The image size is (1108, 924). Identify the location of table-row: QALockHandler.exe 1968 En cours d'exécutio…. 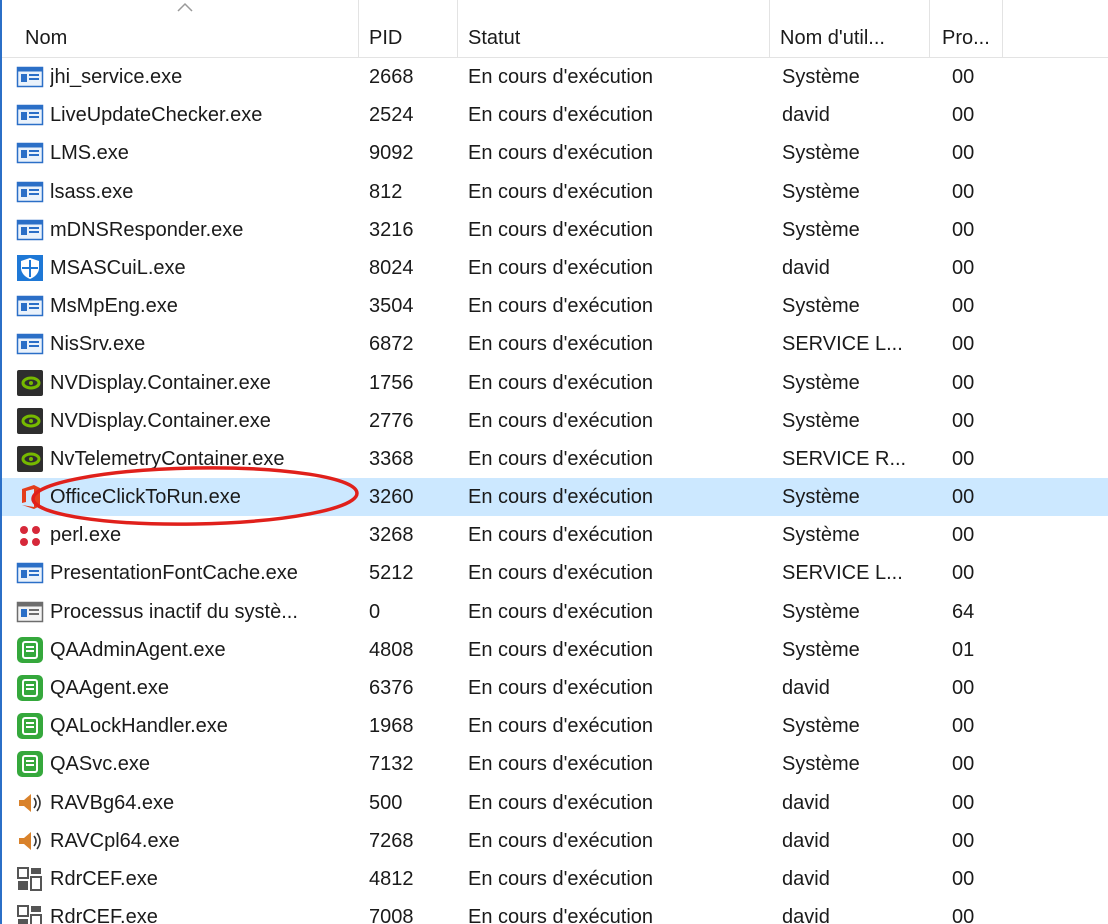
(555, 726).